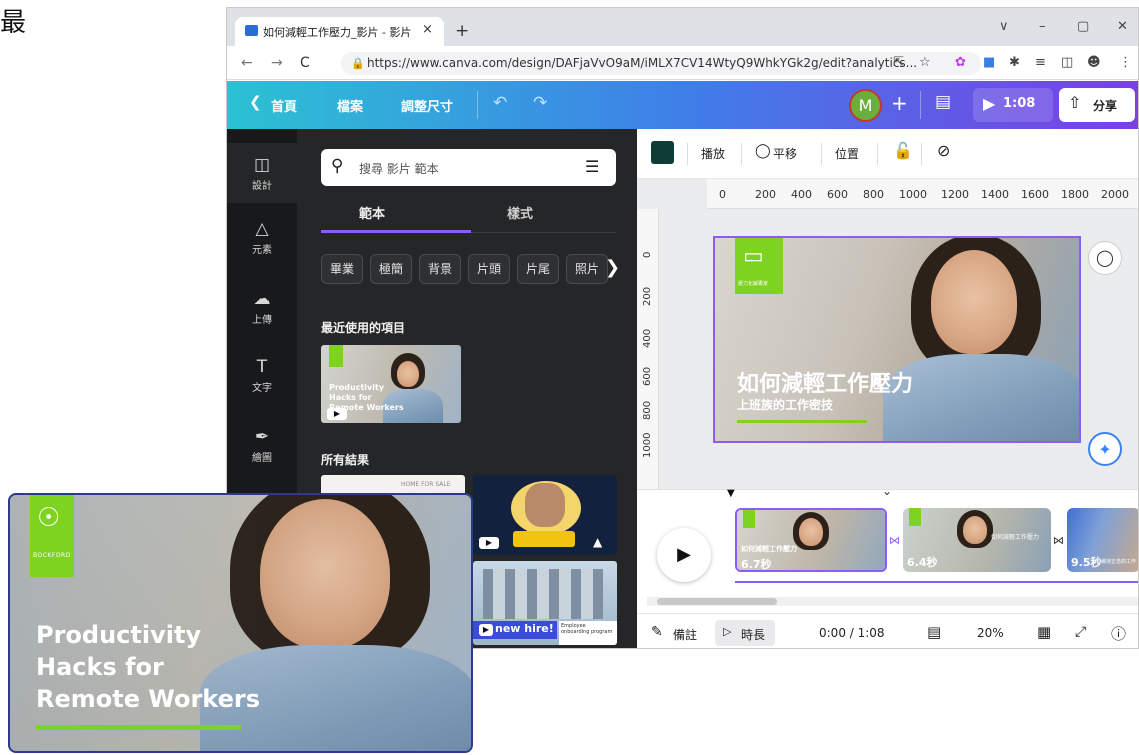 The height and width of the screenshot is (755, 1139). I want to click on position-button: 位置, so click(847, 153).